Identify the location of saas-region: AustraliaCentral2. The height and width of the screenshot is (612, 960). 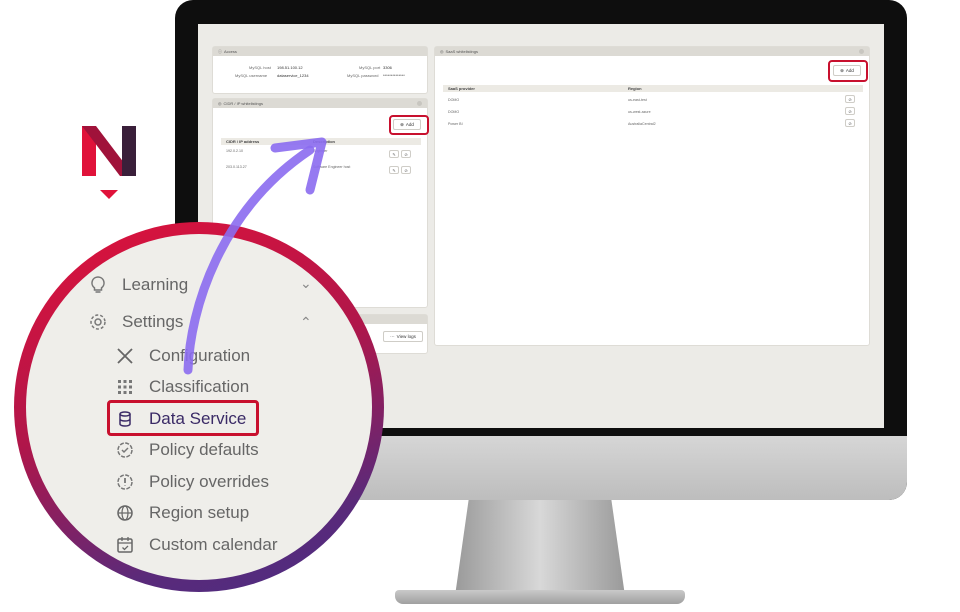
(642, 123).